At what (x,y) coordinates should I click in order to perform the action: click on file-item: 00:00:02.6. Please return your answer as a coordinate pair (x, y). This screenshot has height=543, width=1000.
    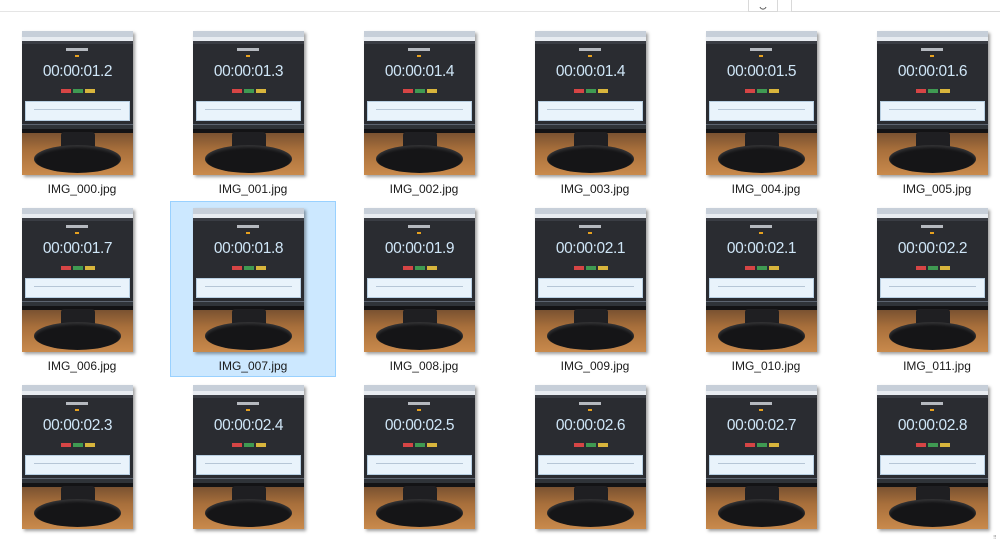
    Looking at the image, I should click on (595, 460).